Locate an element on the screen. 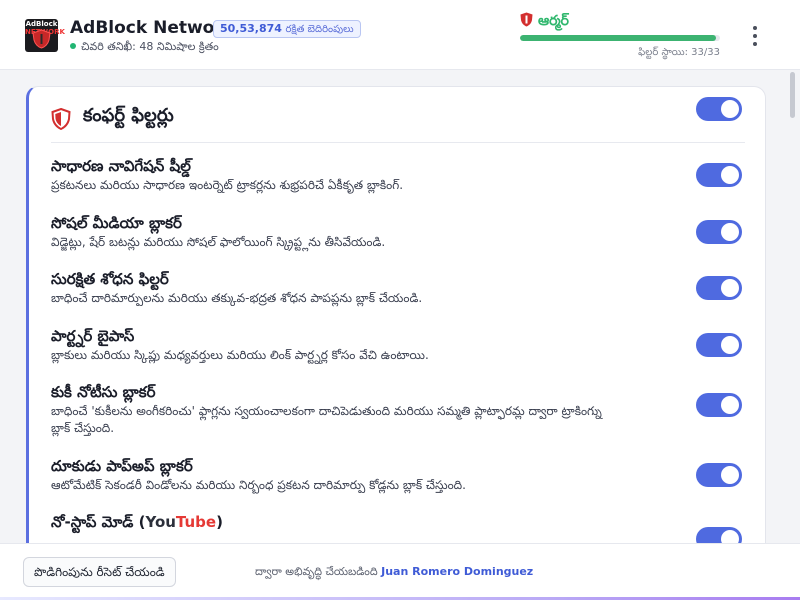 This screenshot has height=600, width=800. filter-name: నో-స్టాప్ మోడ్ (YouTube) is located at coordinates (137, 522).